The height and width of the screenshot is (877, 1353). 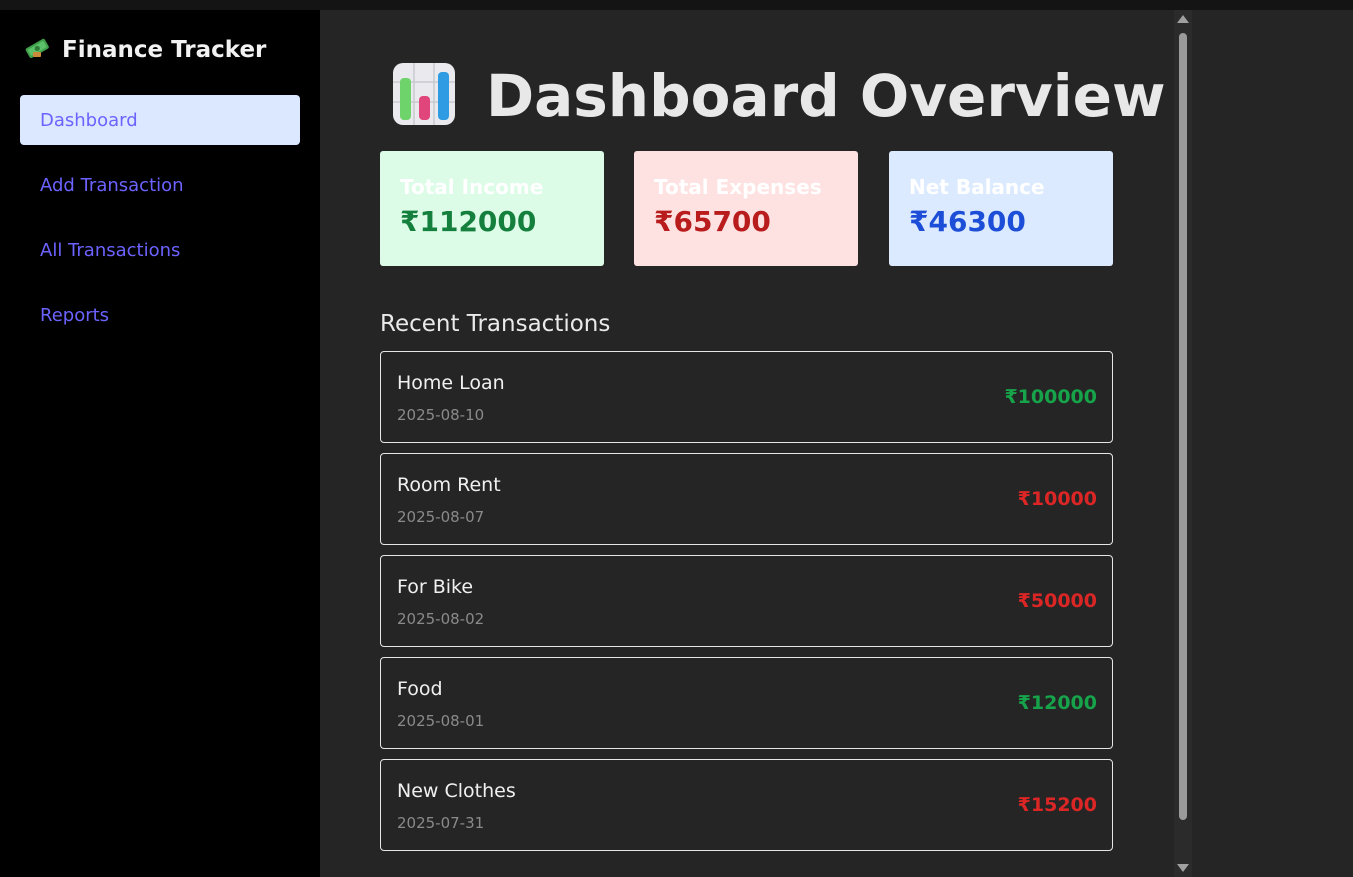 I want to click on sidebar-item-dashboard: Dashboard, so click(x=160, y=120).